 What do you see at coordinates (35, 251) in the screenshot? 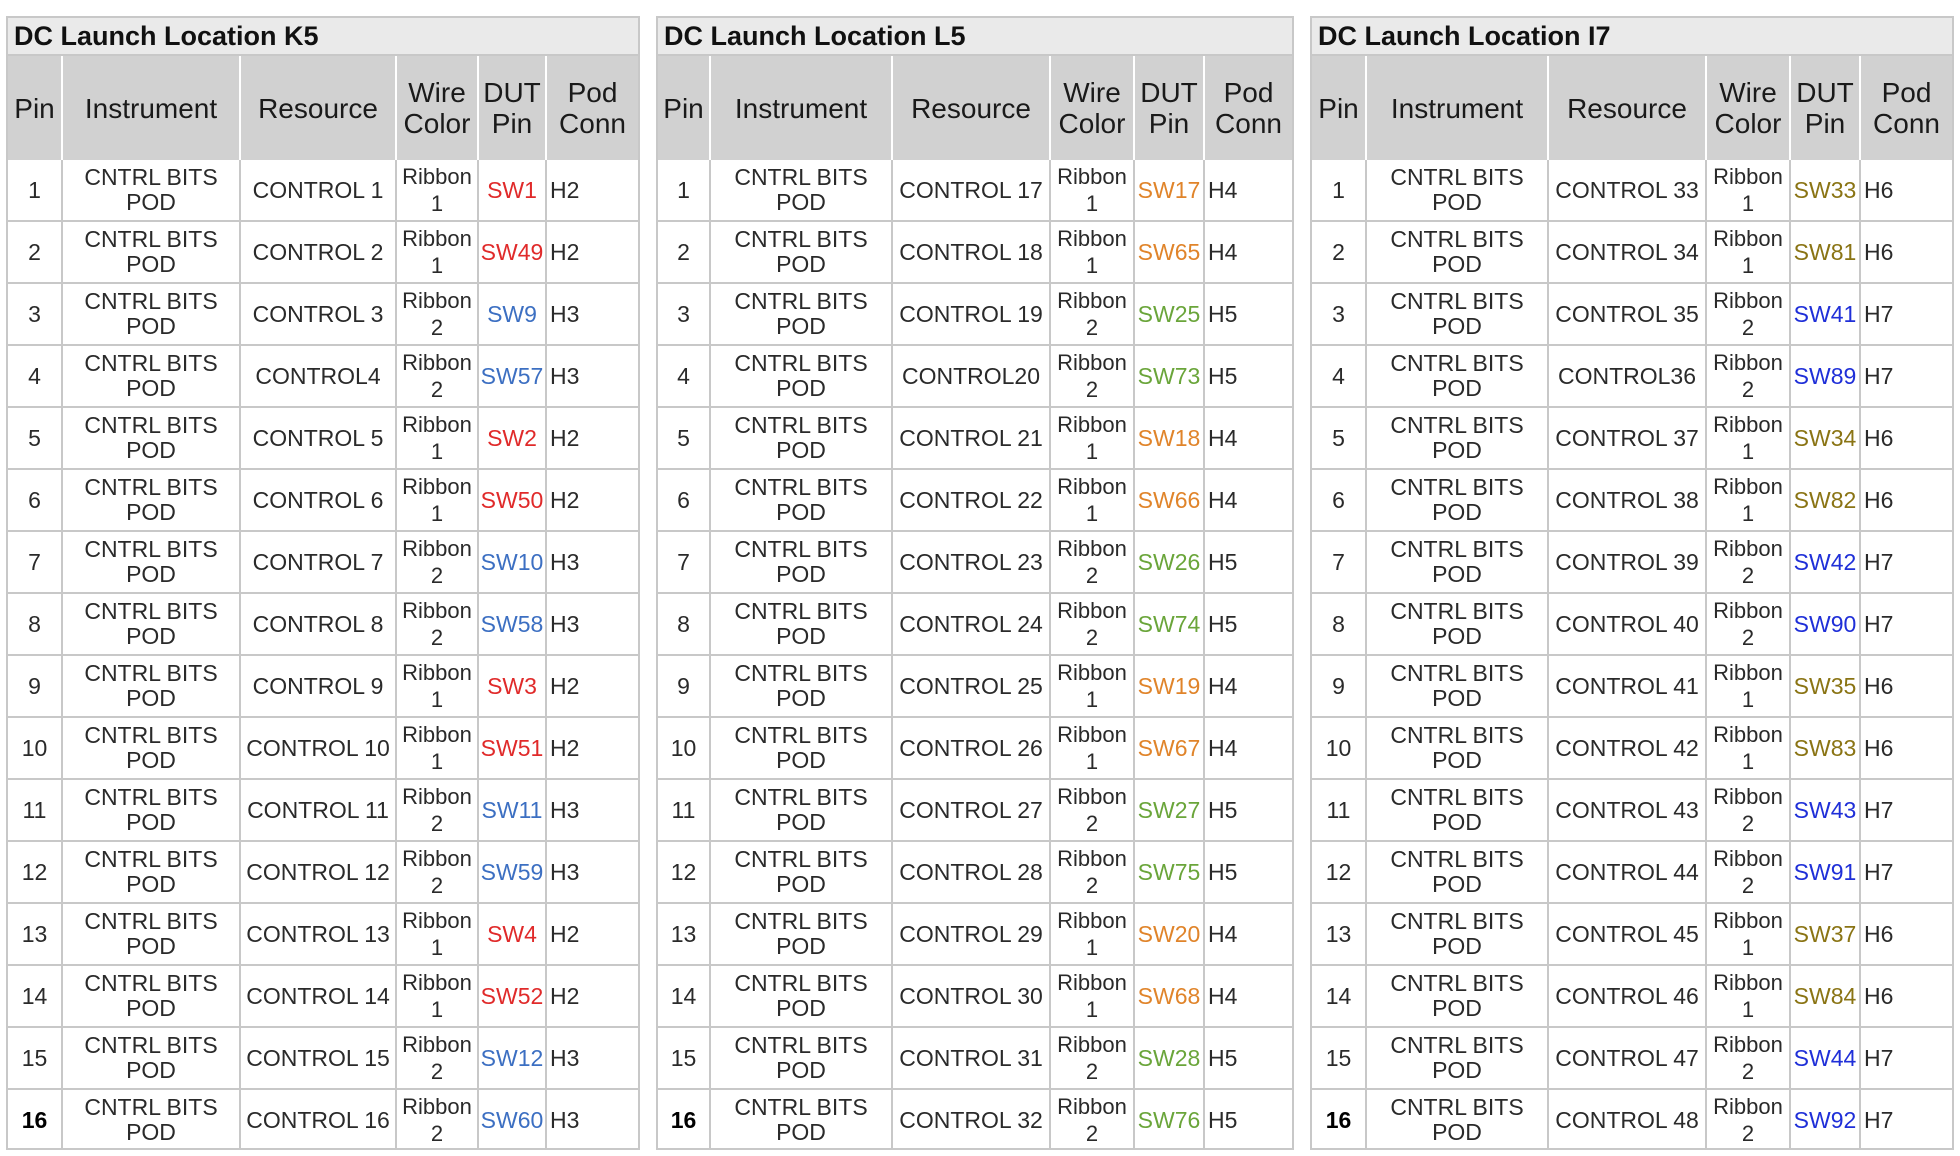
I see `pin-cell: 2` at bounding box center [35, 251].